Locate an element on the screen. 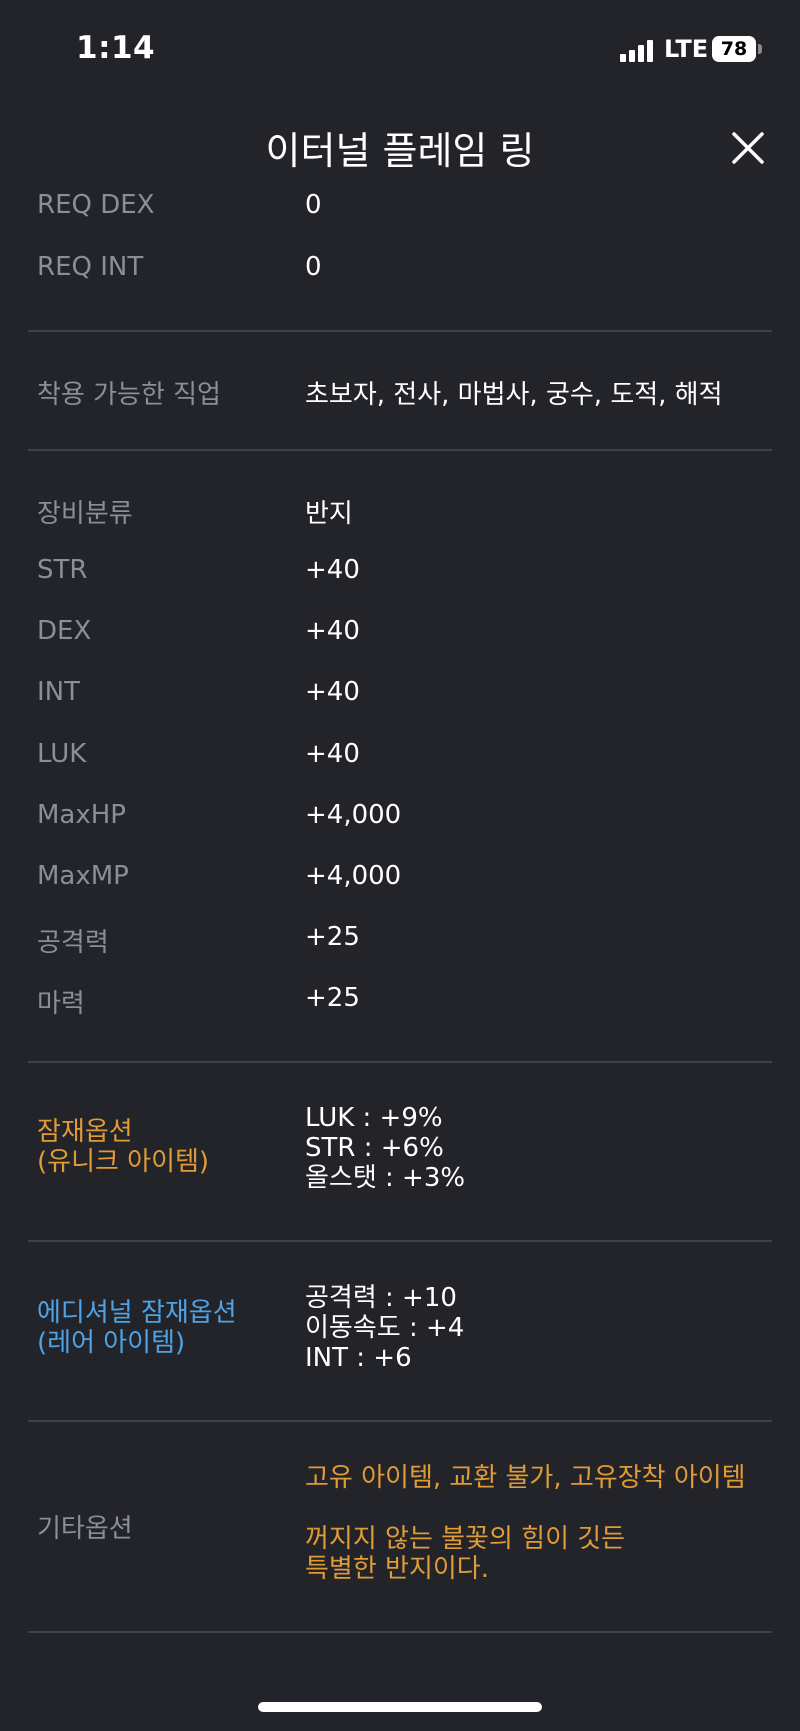 This screenshot has width=800, height=1731. status-bar: 1:14 LTE 78 is located at coordinates (400, 50).